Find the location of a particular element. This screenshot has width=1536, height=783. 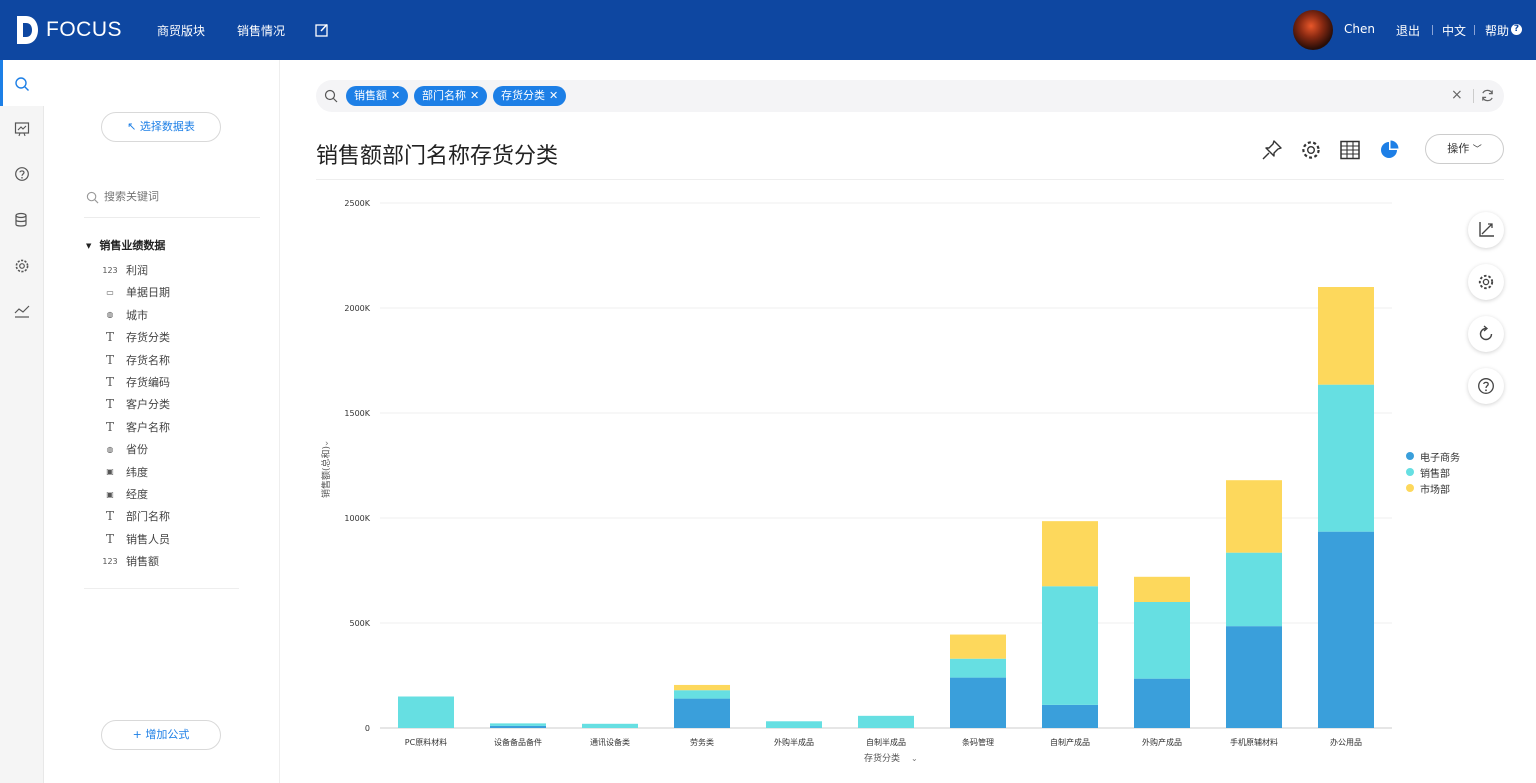

x-tick-label: 自制产成品 is located at coordinates (1070, 742).